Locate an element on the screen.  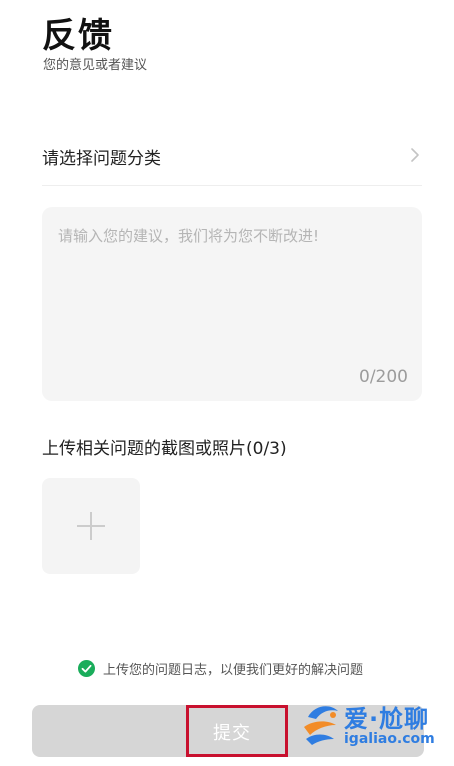
char-counter: 0/200 is located at coordinates (383, 377).